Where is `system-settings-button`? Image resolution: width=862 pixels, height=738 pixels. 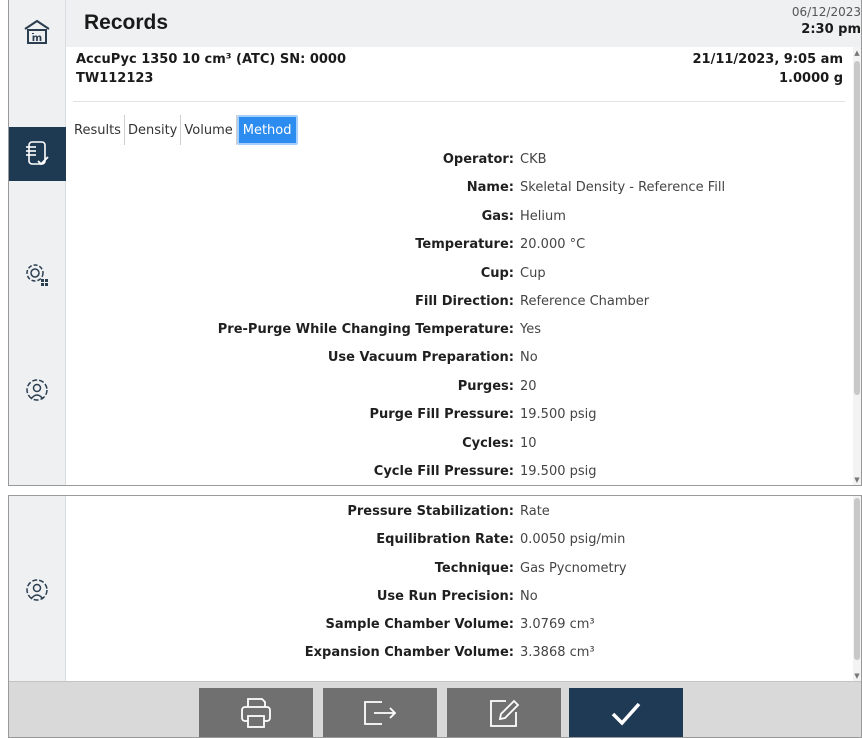
system-settings-button is located at coordinates (37, 275).